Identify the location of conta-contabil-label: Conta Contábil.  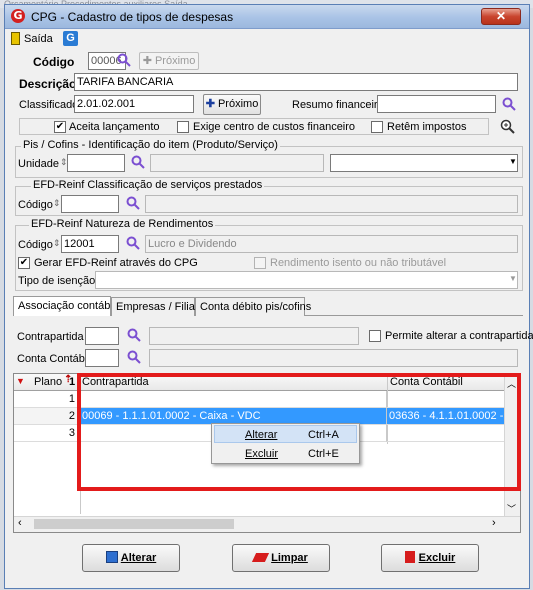
(53, 359).